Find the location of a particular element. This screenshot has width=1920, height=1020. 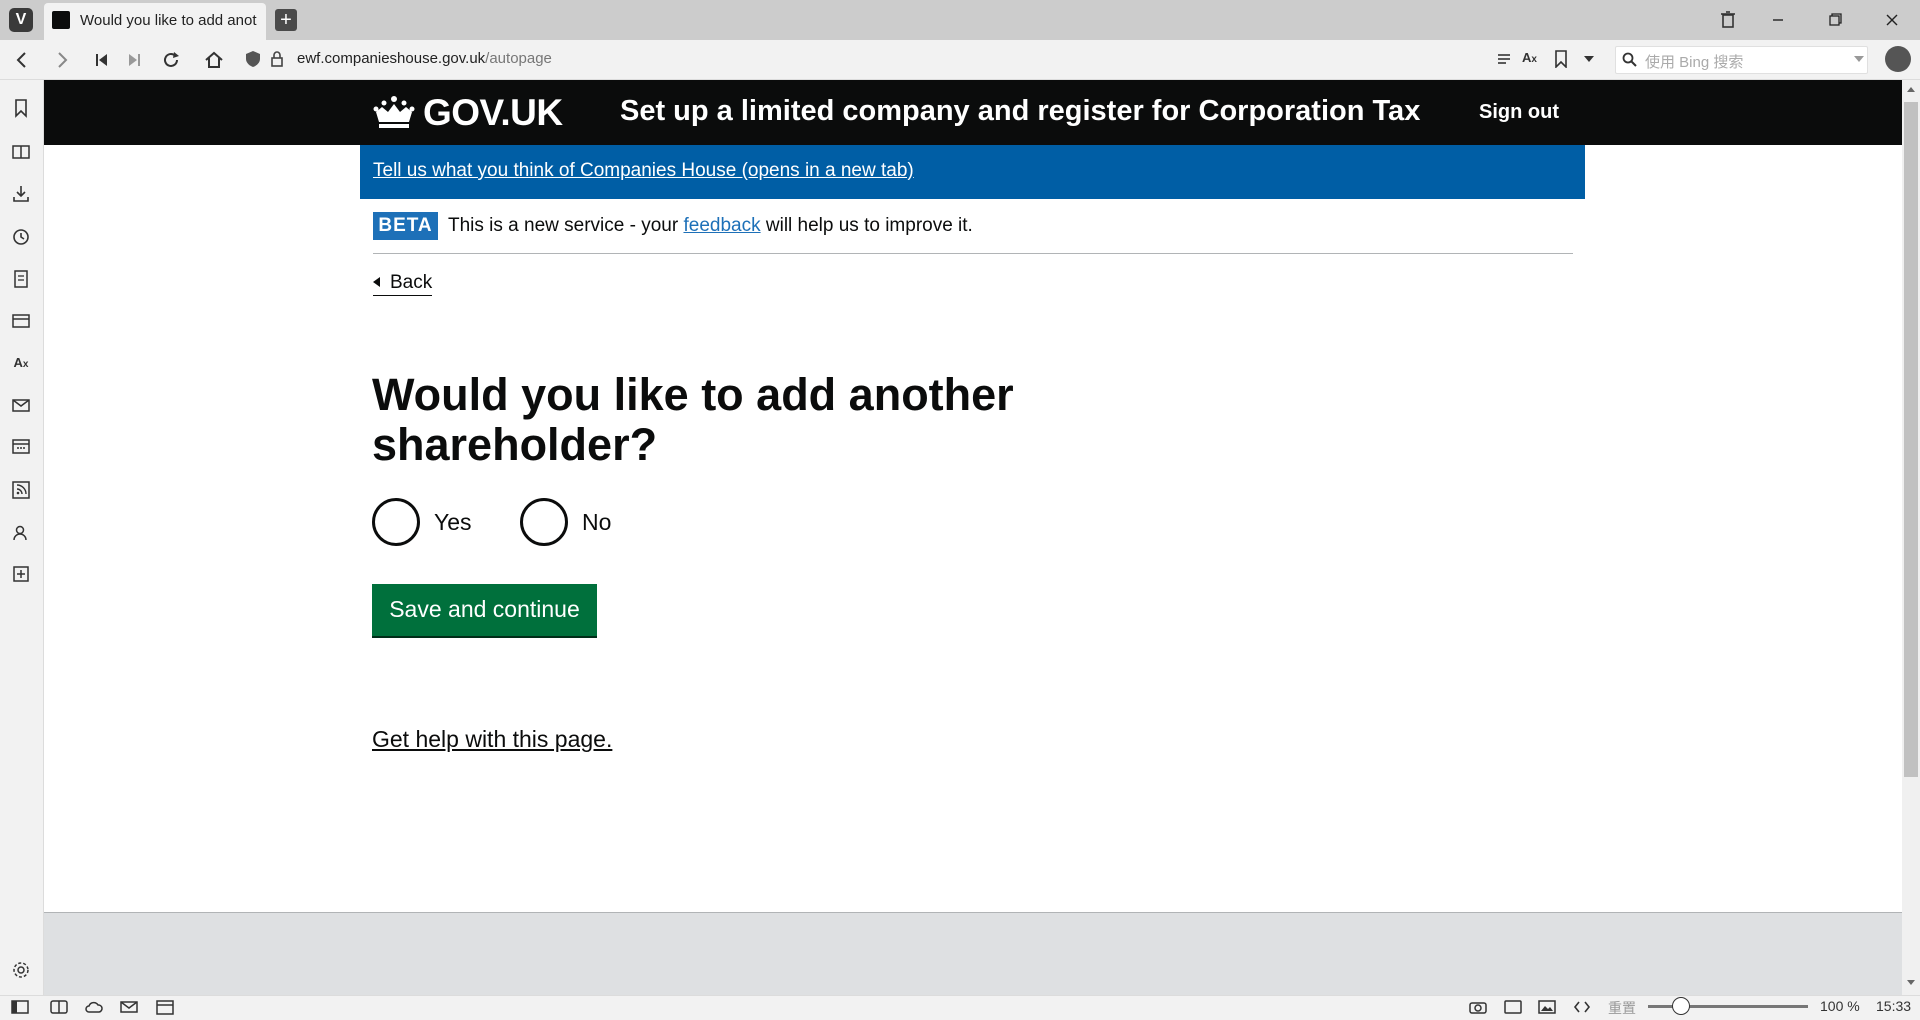

back-nav-icon is located at coordinates (22, 60).